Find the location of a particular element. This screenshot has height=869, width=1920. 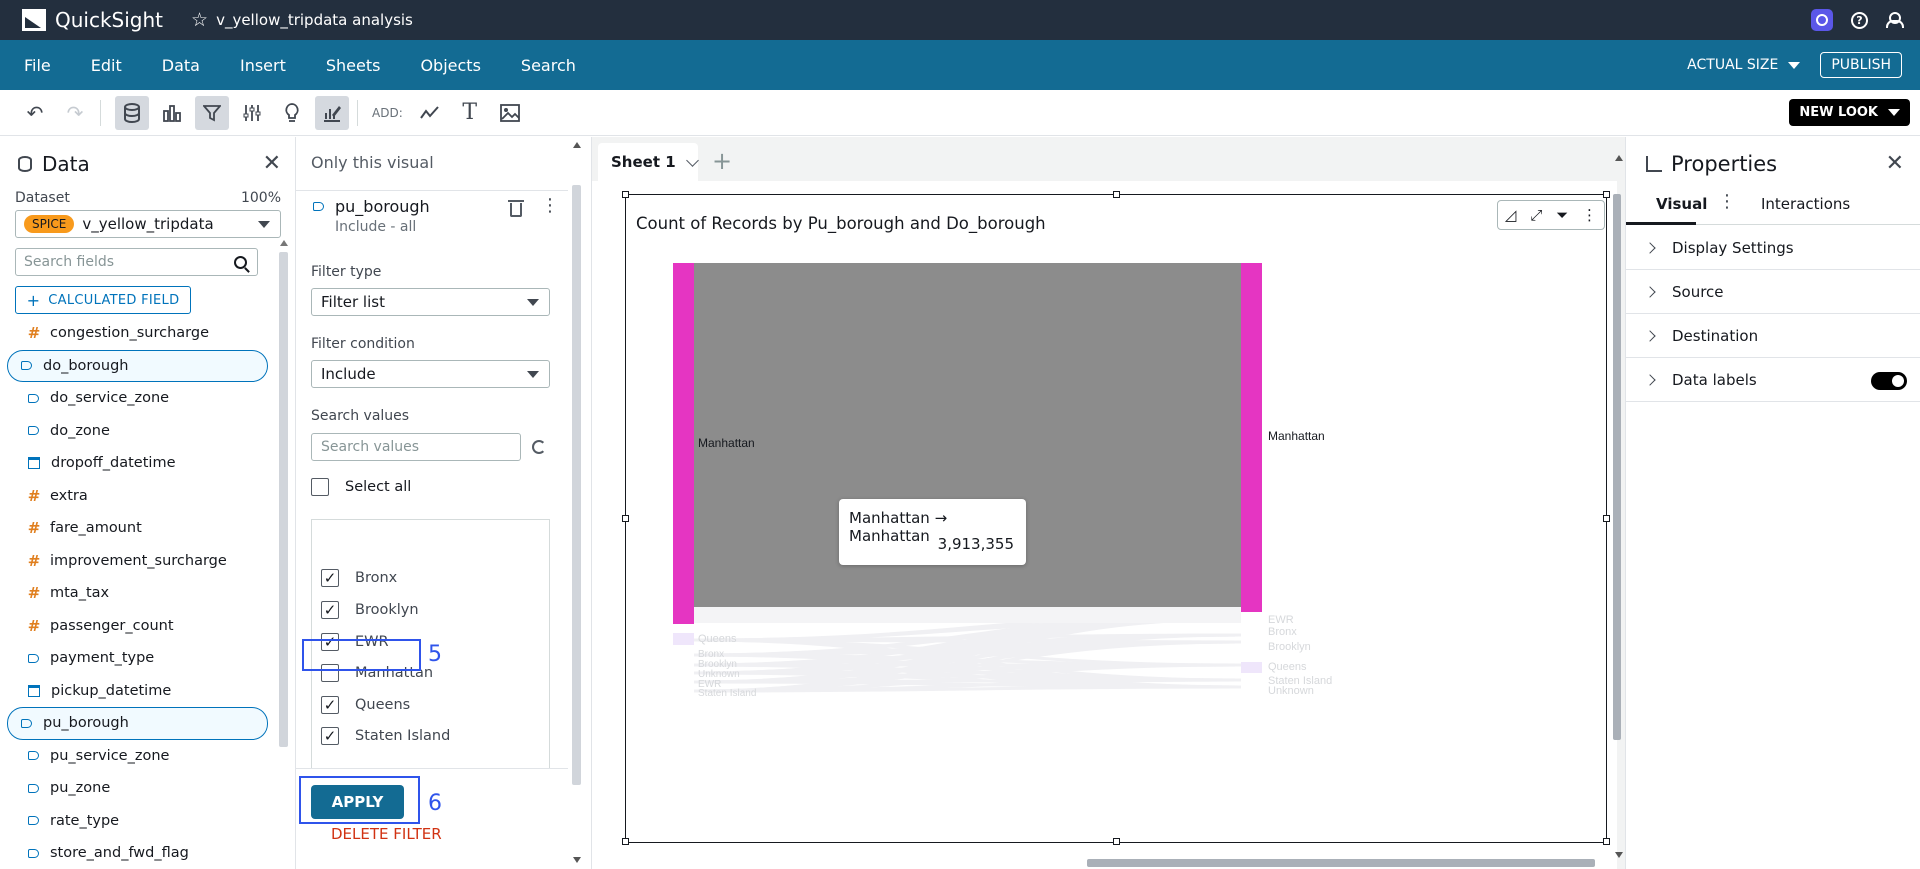

parameters-icon is located at coordinates (252, 113).